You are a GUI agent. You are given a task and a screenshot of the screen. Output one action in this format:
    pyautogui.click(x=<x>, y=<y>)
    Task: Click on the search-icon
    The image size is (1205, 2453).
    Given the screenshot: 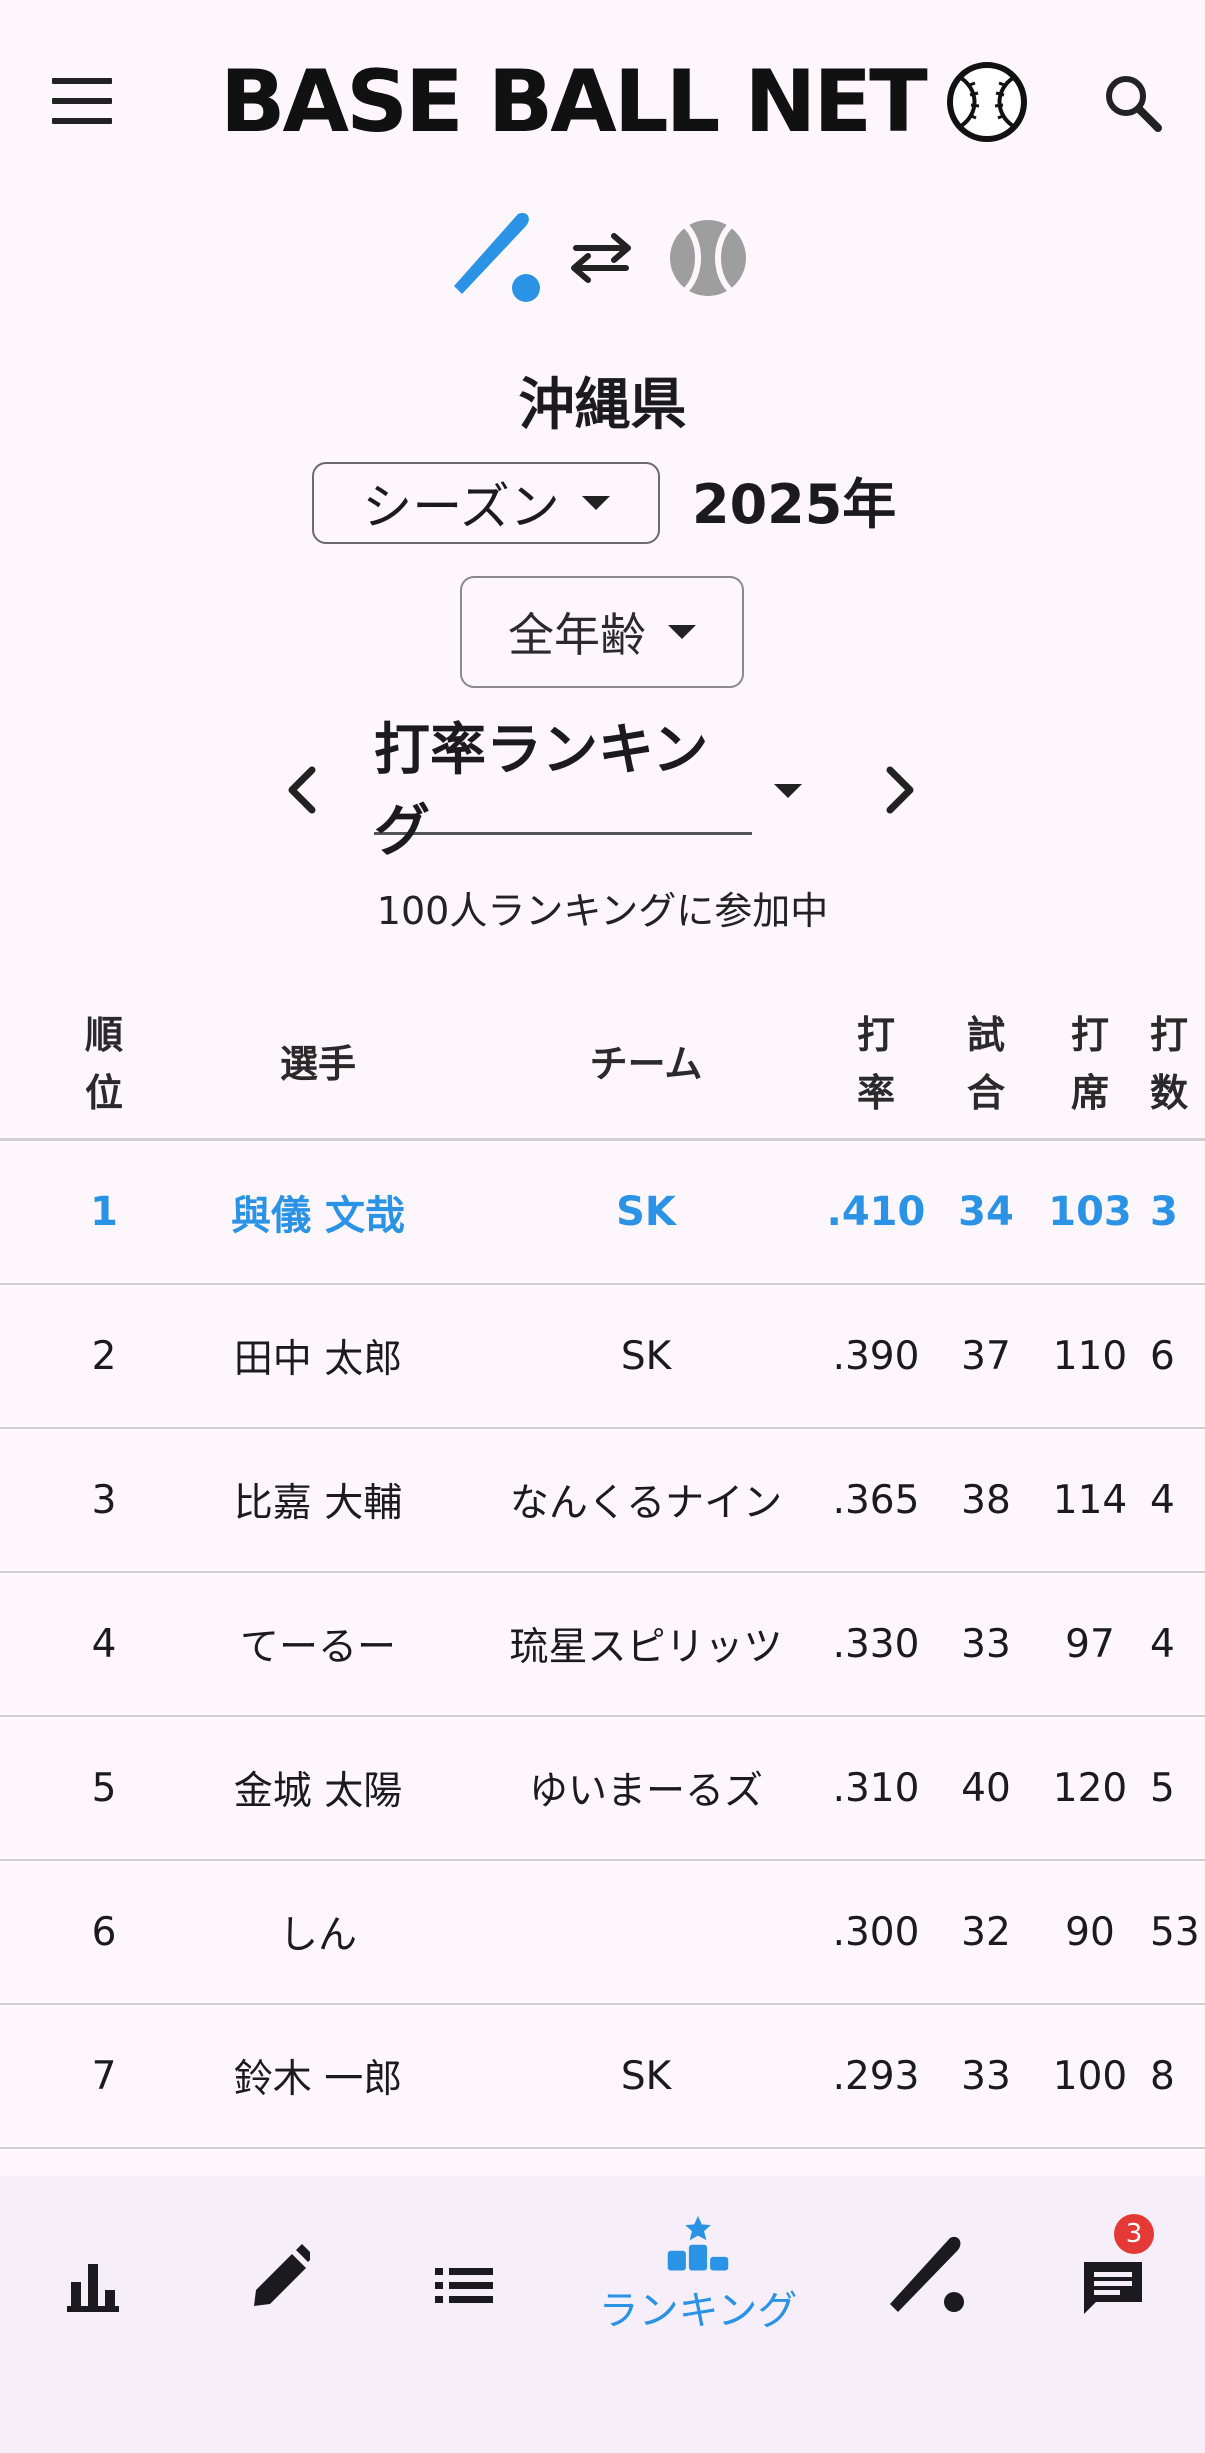 What is the action you would take?
    pyautogui.click(x=1133, y=103)
    